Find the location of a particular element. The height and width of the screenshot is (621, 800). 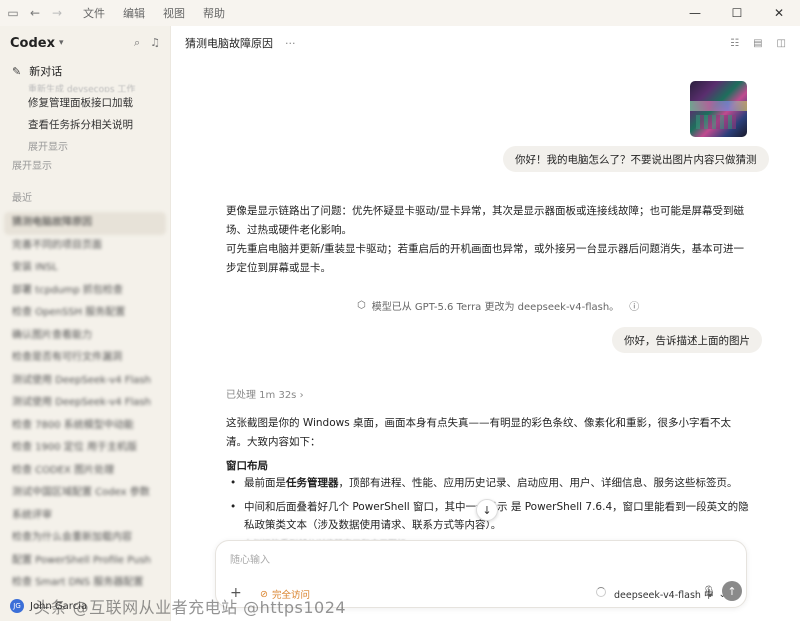

recent-item: 安装 INSL is located at coordinates (85, 268).